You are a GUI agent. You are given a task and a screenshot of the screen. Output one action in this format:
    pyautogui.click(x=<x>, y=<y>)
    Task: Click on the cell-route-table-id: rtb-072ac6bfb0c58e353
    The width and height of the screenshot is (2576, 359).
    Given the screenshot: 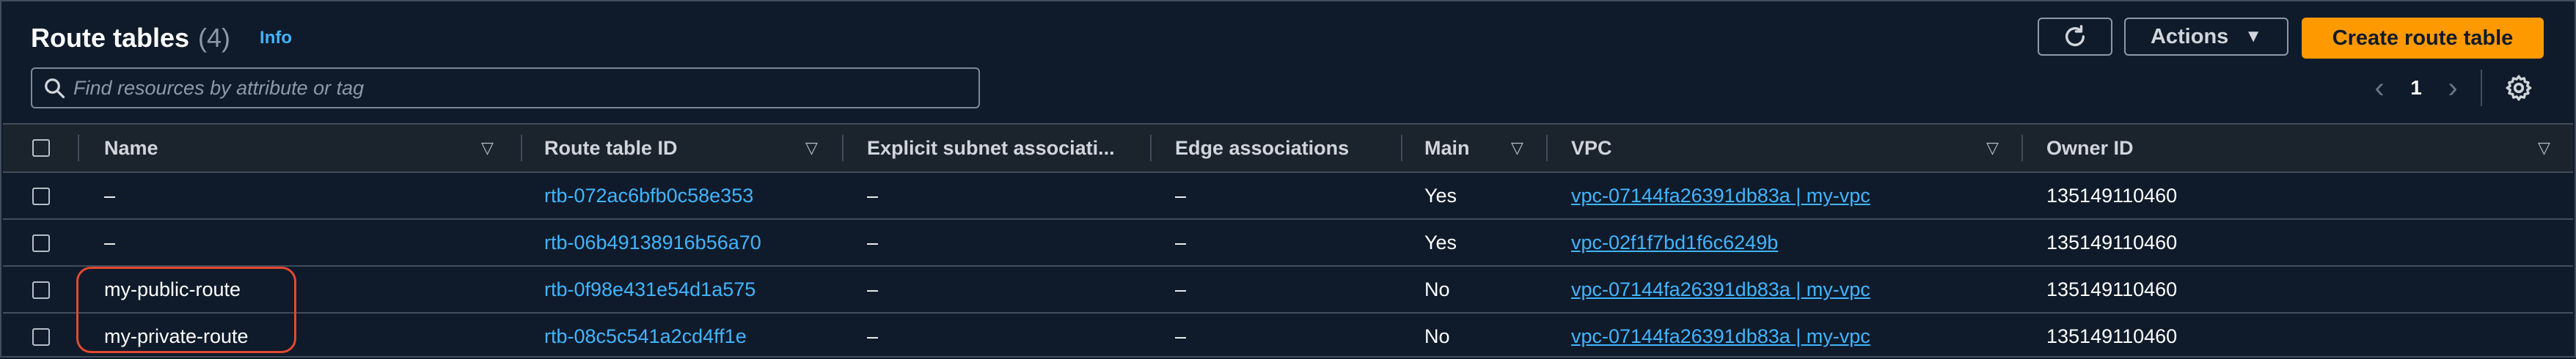 What is the action you would take?
    pyautogui.click(x=648, y=196)
    